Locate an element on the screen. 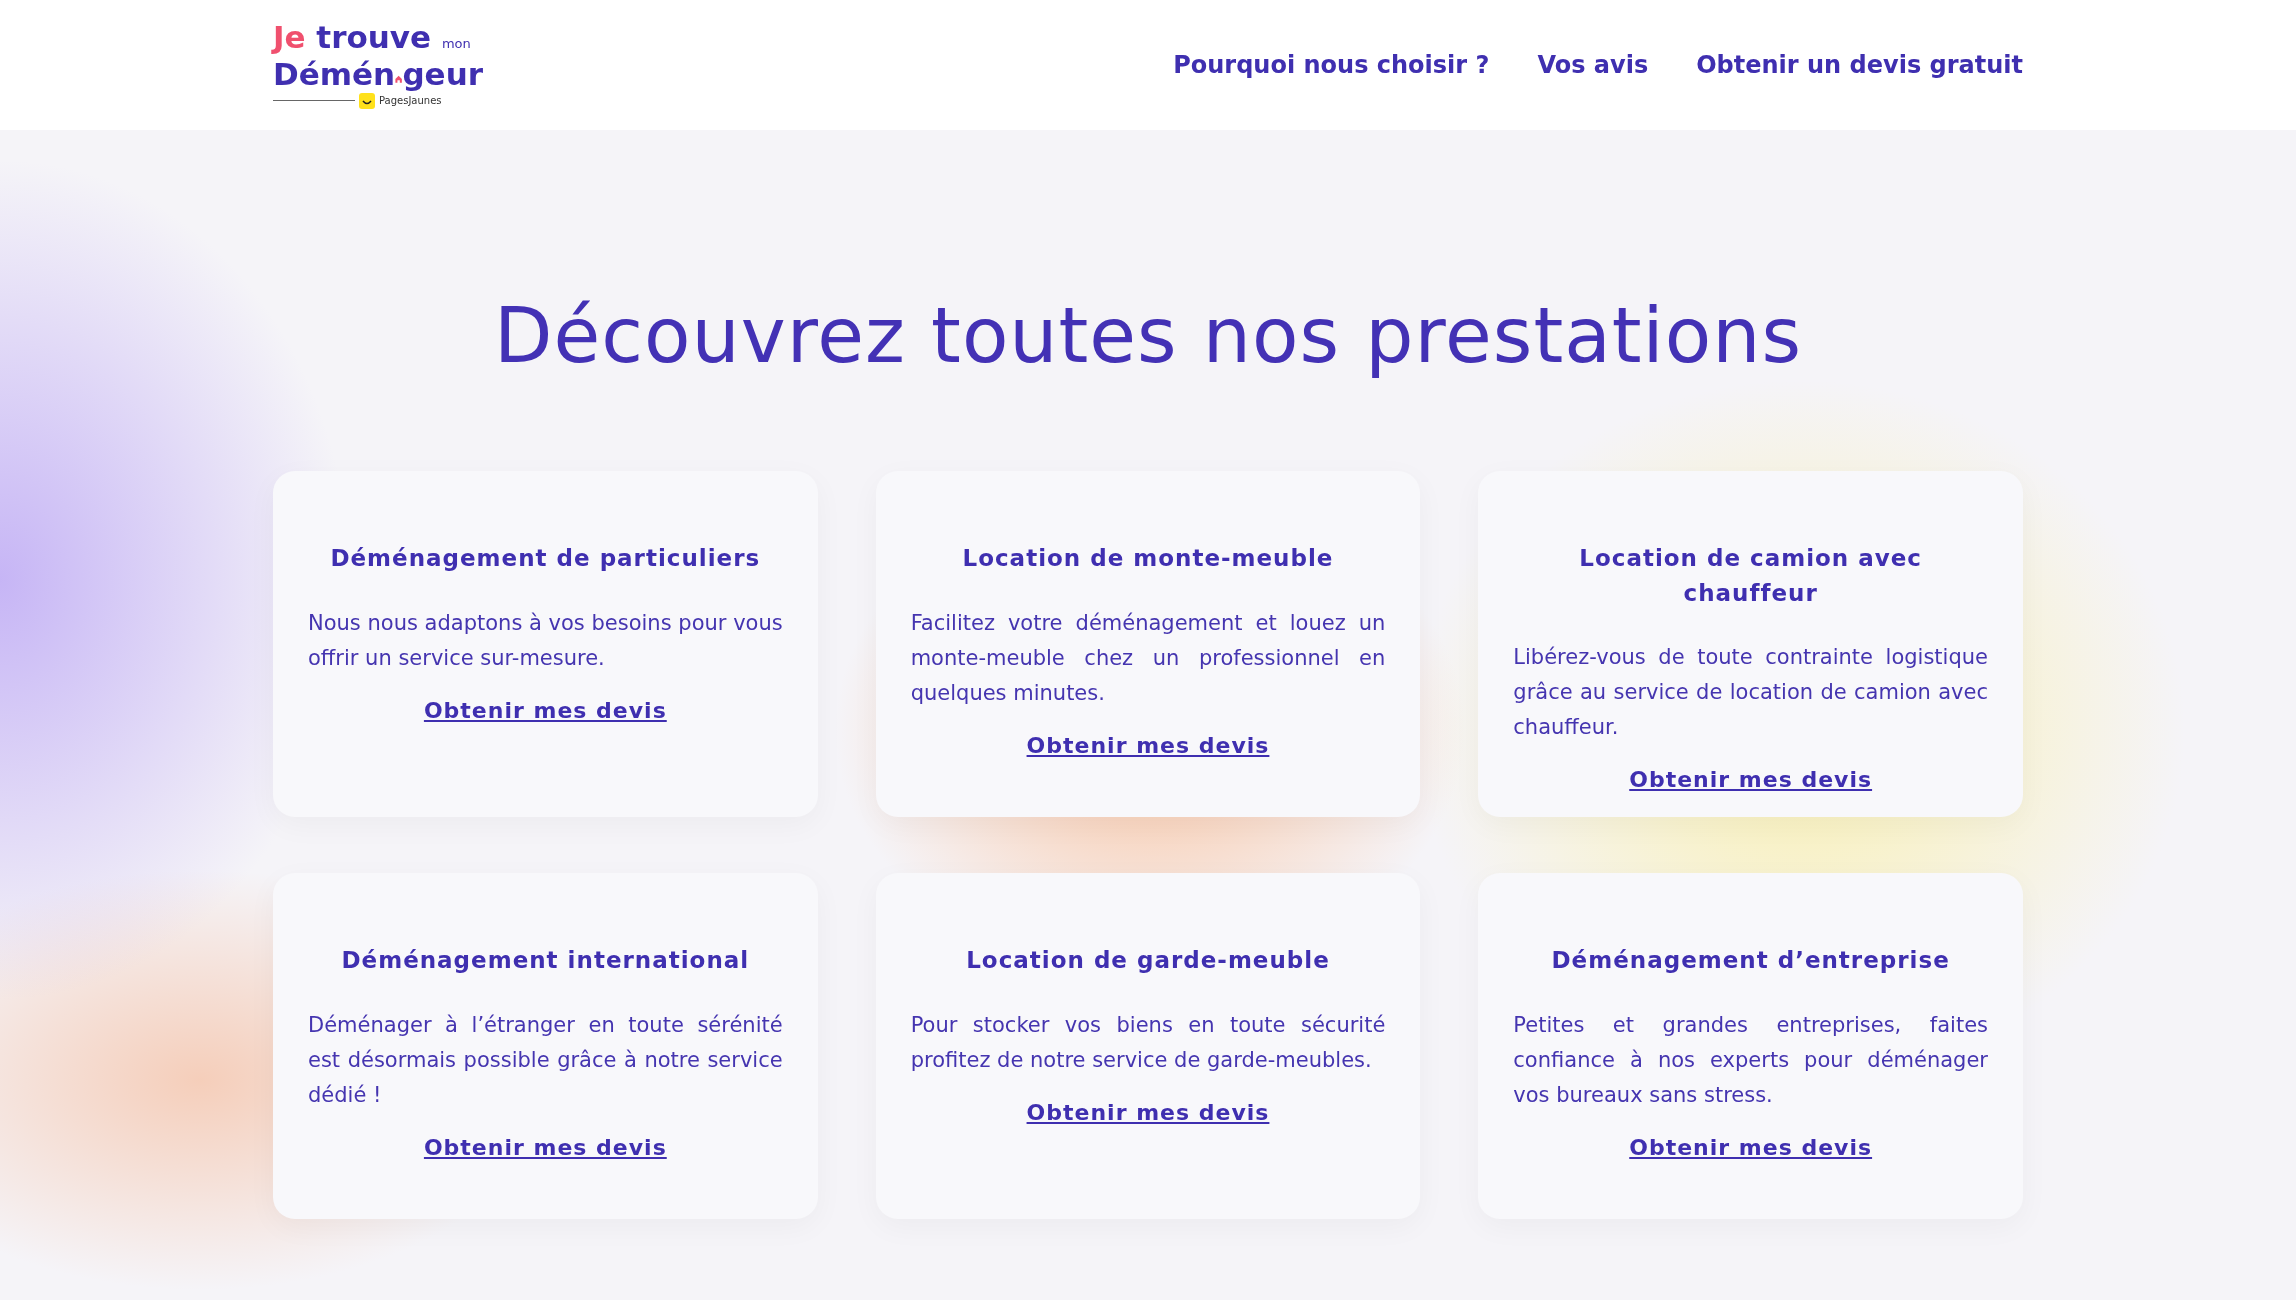 The height and width of the screenshot is (1300, 2296). card-title: Location de monte-meuble is located at coordinates (1148, 559).